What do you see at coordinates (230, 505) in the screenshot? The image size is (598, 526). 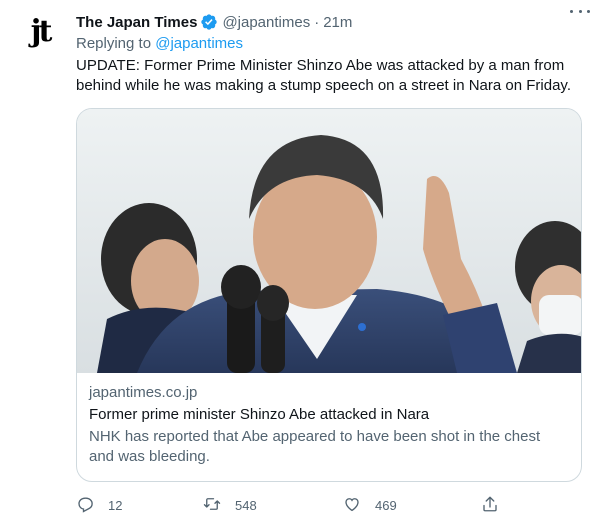 I see `retweet-button: 548` at bounding box center [230, 505].